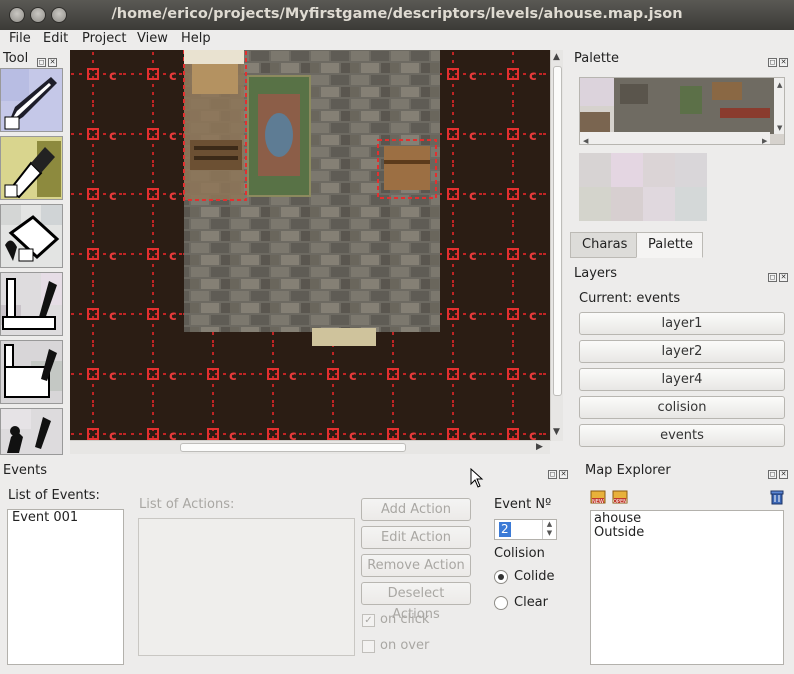 The image size is (794, 674). What do you see at coordinates (196, 38) in the screenshot?
I see `menu-help: Help` at bounding box center [196, 38].